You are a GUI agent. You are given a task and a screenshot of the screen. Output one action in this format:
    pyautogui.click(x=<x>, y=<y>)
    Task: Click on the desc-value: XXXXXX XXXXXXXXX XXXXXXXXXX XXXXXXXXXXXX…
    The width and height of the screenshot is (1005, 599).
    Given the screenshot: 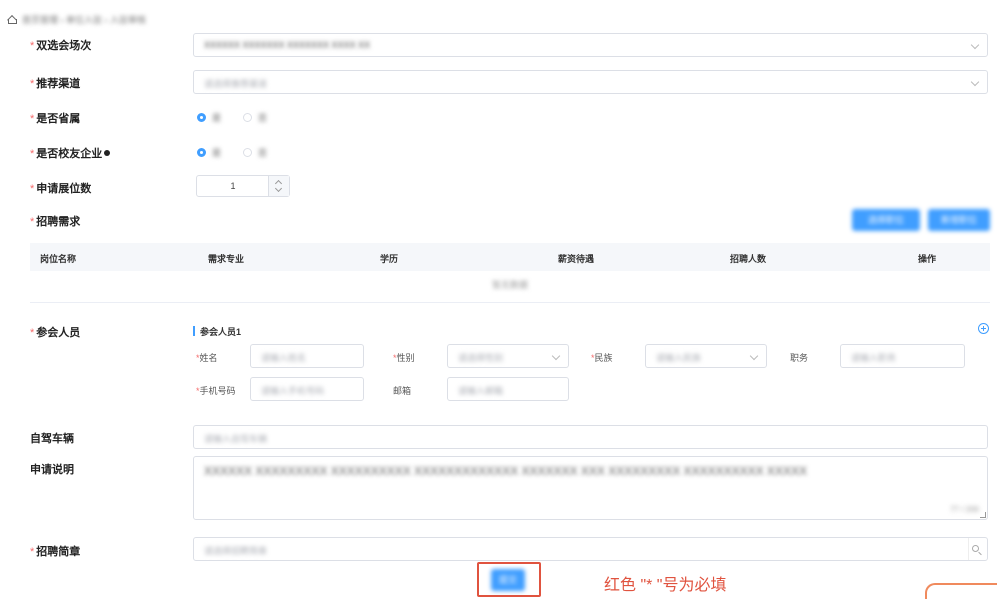 What is the action you would take?
    pyautogui.click(x=505, y=471)
    